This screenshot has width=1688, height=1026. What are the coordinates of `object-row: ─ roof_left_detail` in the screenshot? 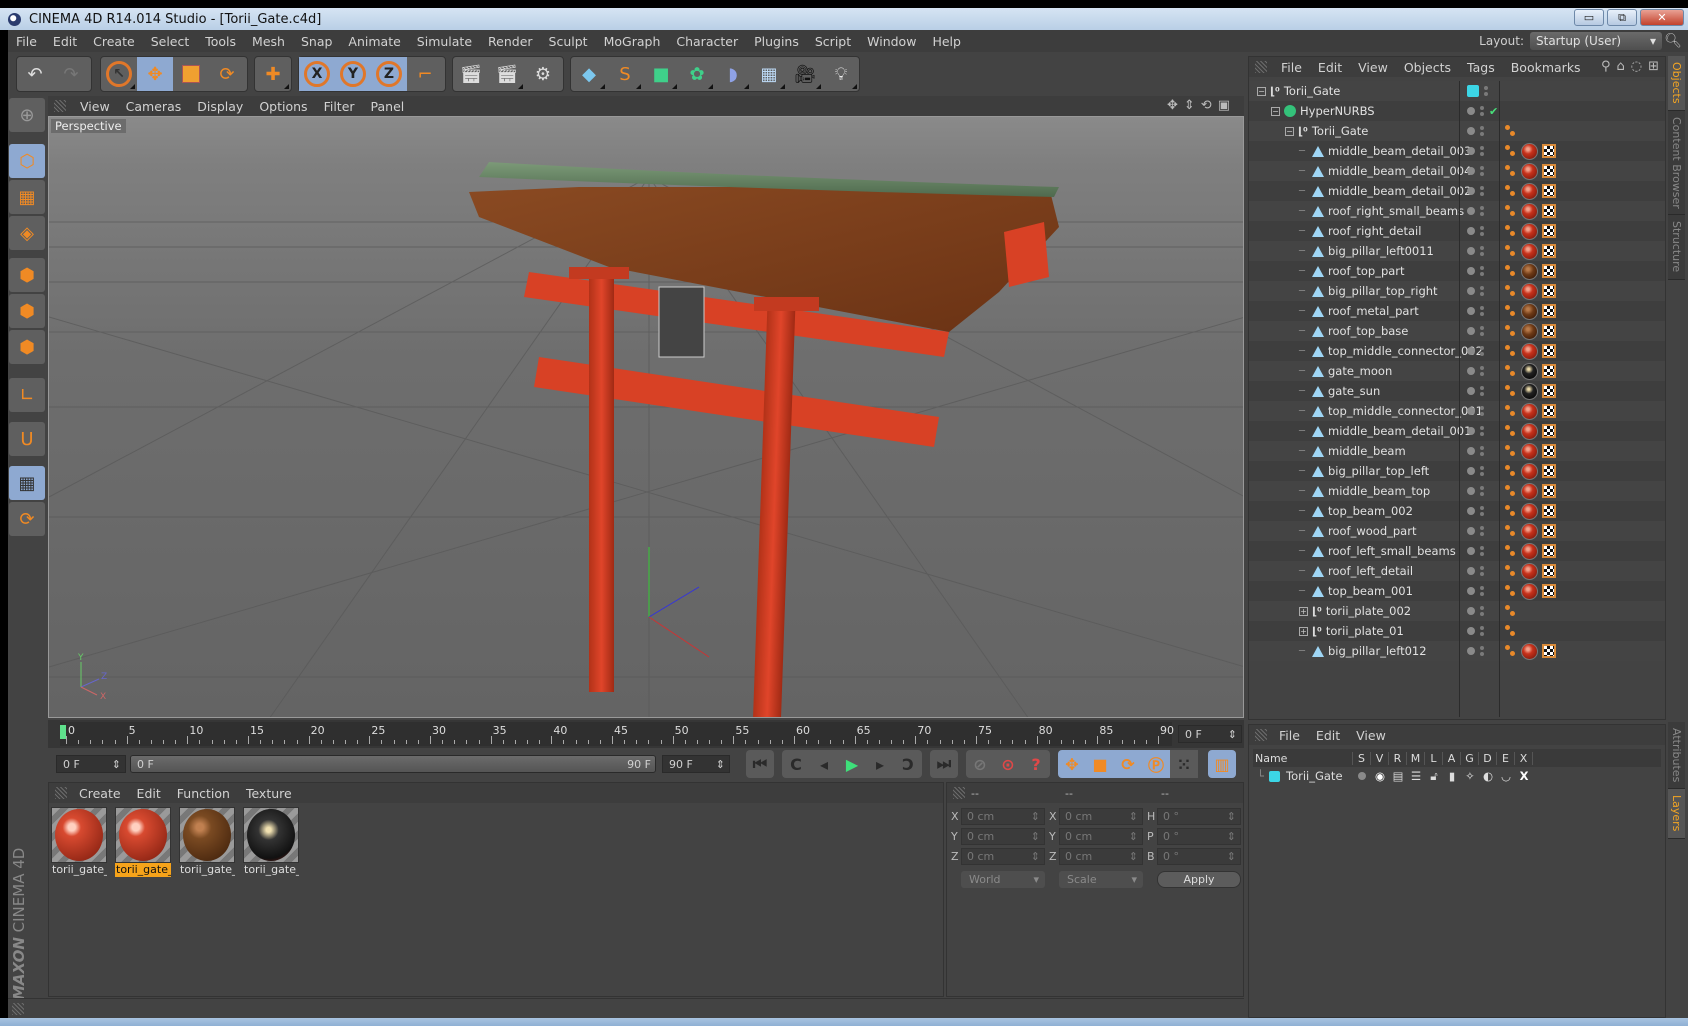 It's located at (1457, 571).